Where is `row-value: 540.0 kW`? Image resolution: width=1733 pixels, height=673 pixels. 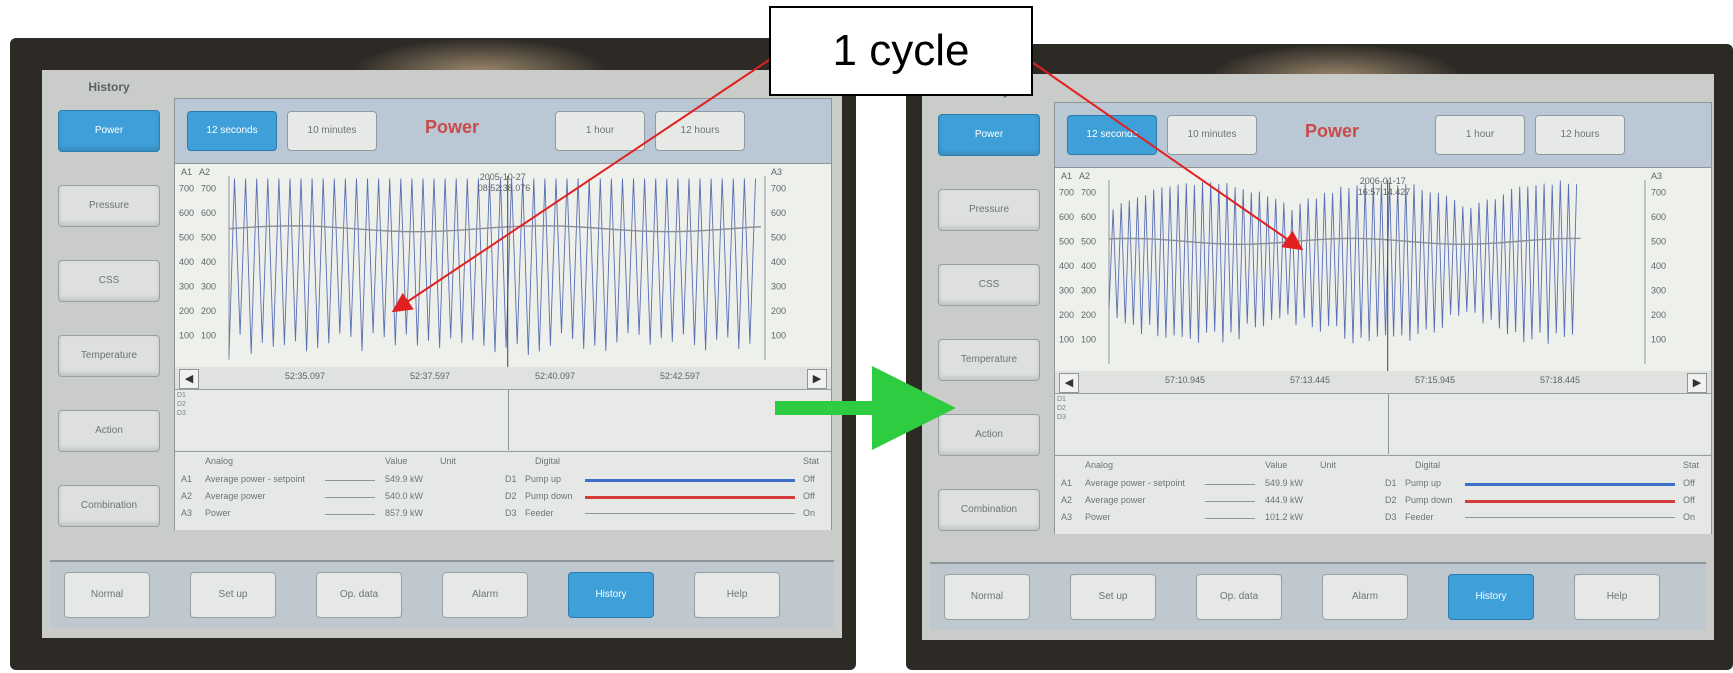
row-value: 540.0 kW is located at coordinates (404, 496).